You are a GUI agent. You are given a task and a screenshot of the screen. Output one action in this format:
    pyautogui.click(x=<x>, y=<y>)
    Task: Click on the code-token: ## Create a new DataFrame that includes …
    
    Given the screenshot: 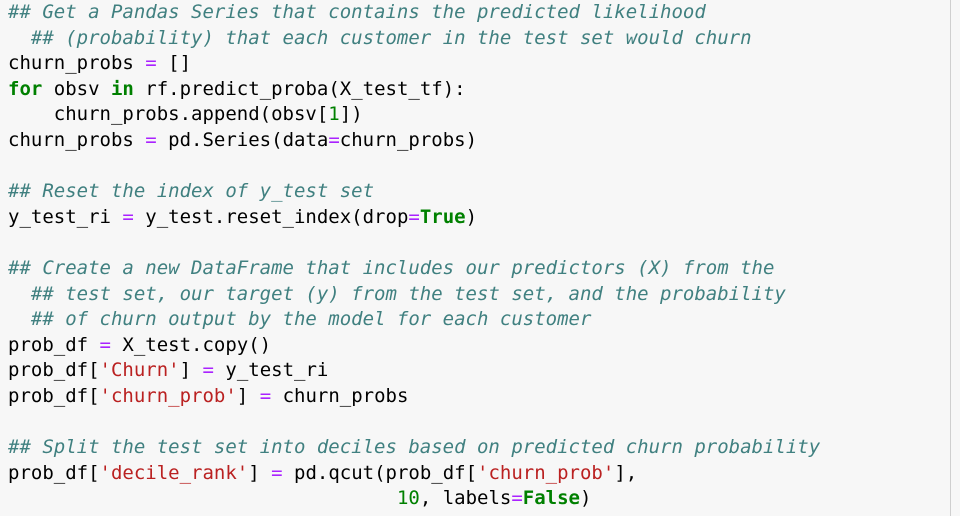 What is the action you would take?
    pyautogui.click(x=391, y=267)
    